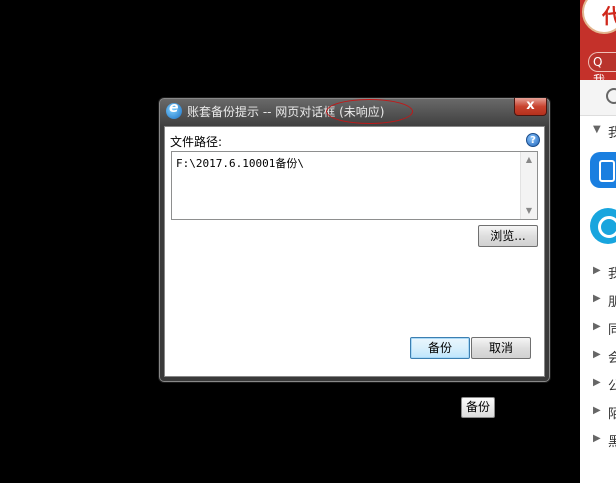 Image resolution: width=616 pixels, height=483 pixels. What do you see at coordinates (612, 330) in the screenshot?
I see `group-item-label: 同` at bounding box center [612, 330].